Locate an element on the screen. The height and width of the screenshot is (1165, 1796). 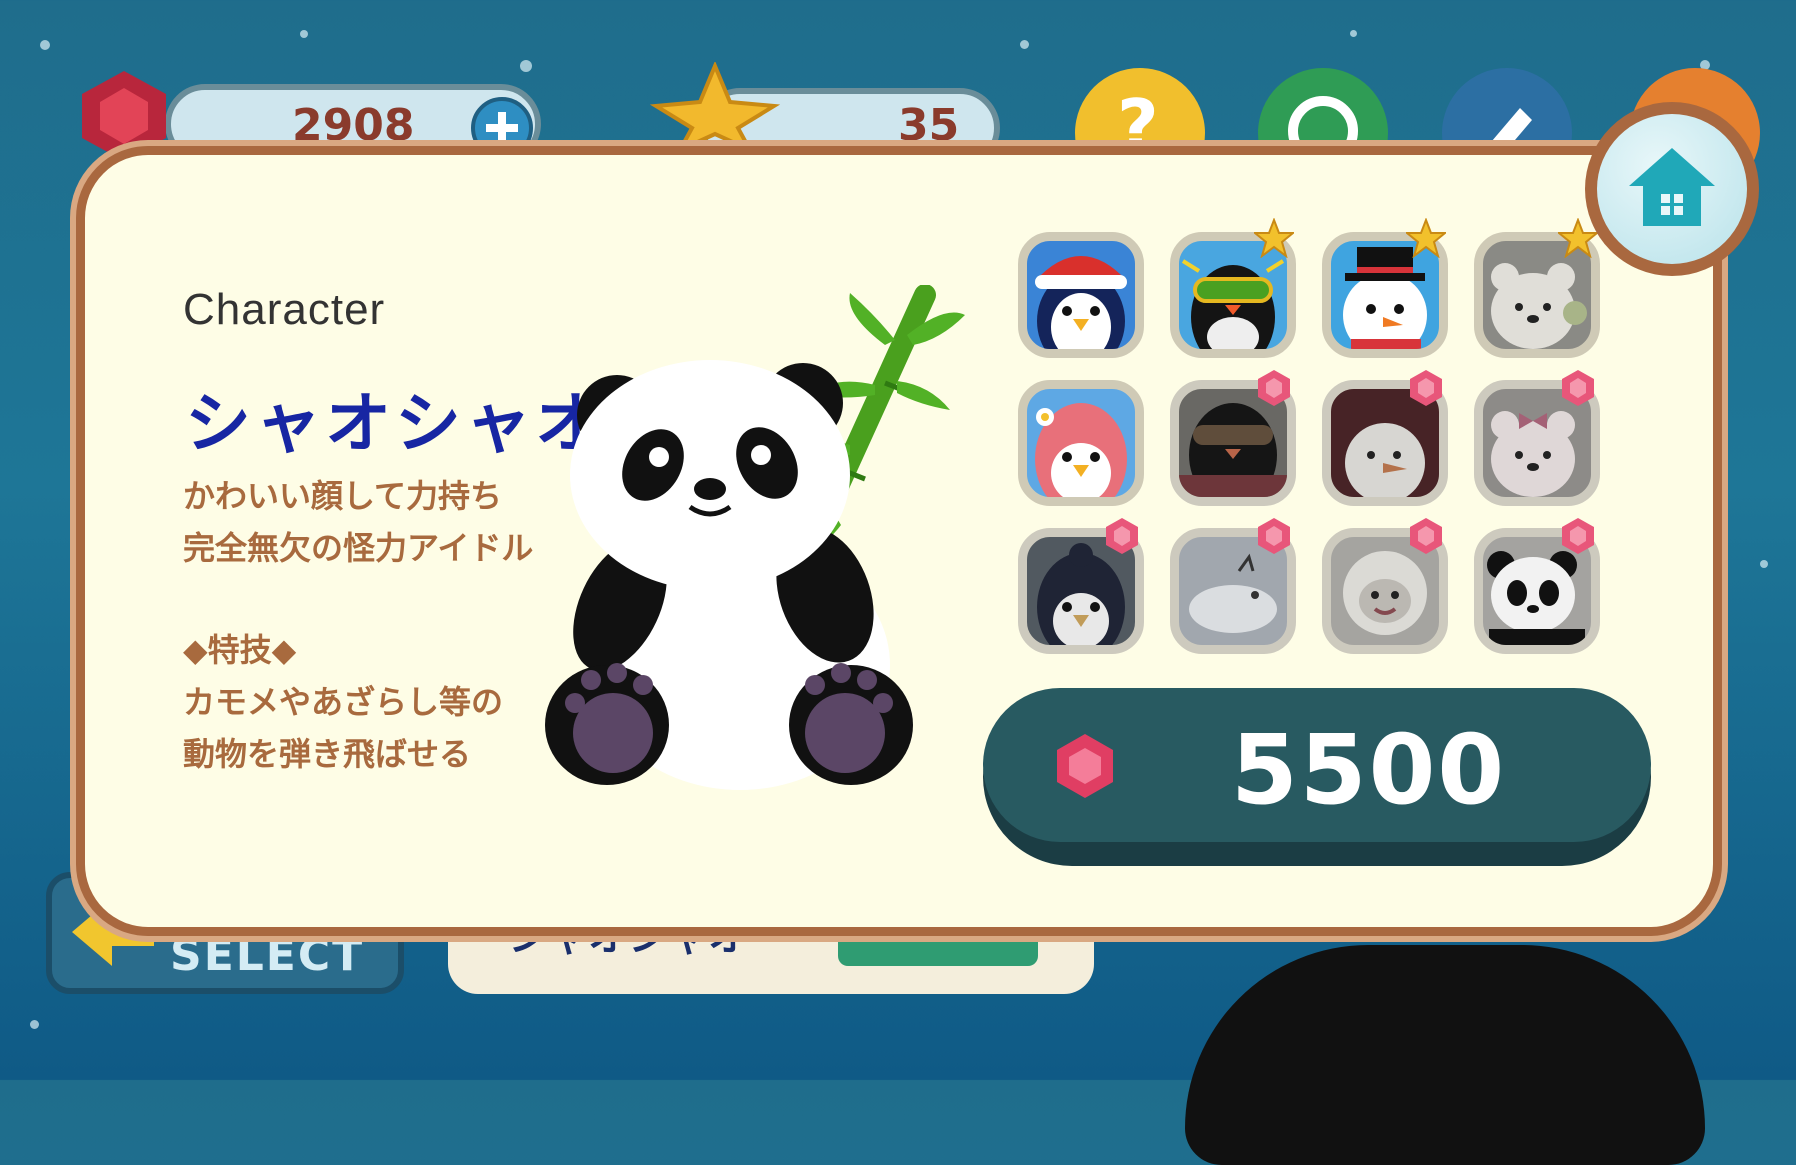
home-button-face is located at coordinates (1672, 189).